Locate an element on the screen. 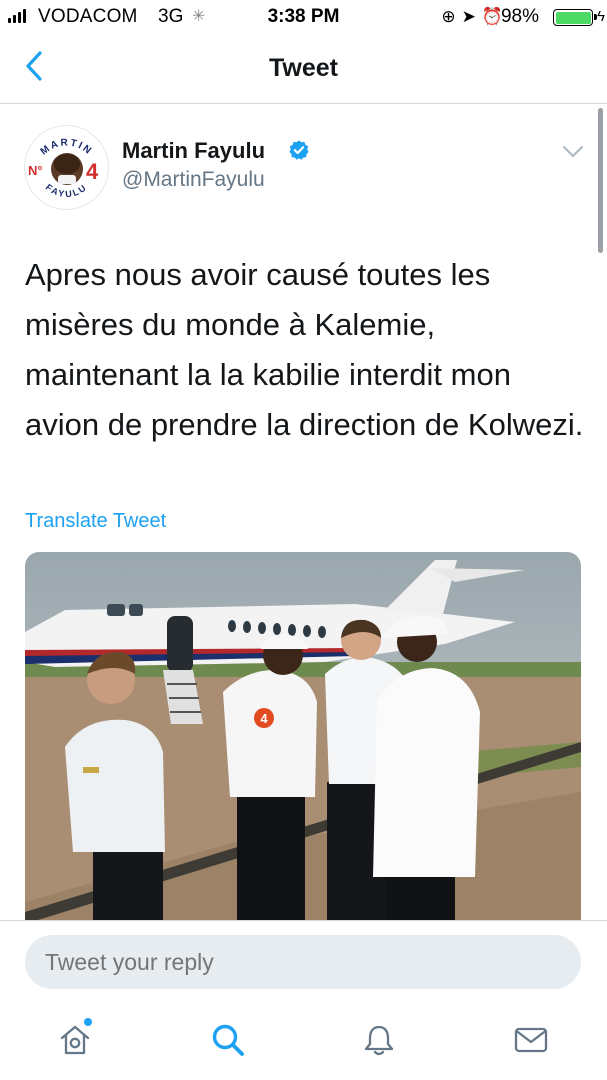 This screenshot has width=607, height=1080. avatar-number-prefix: N° is located at coordinates (35, 170).